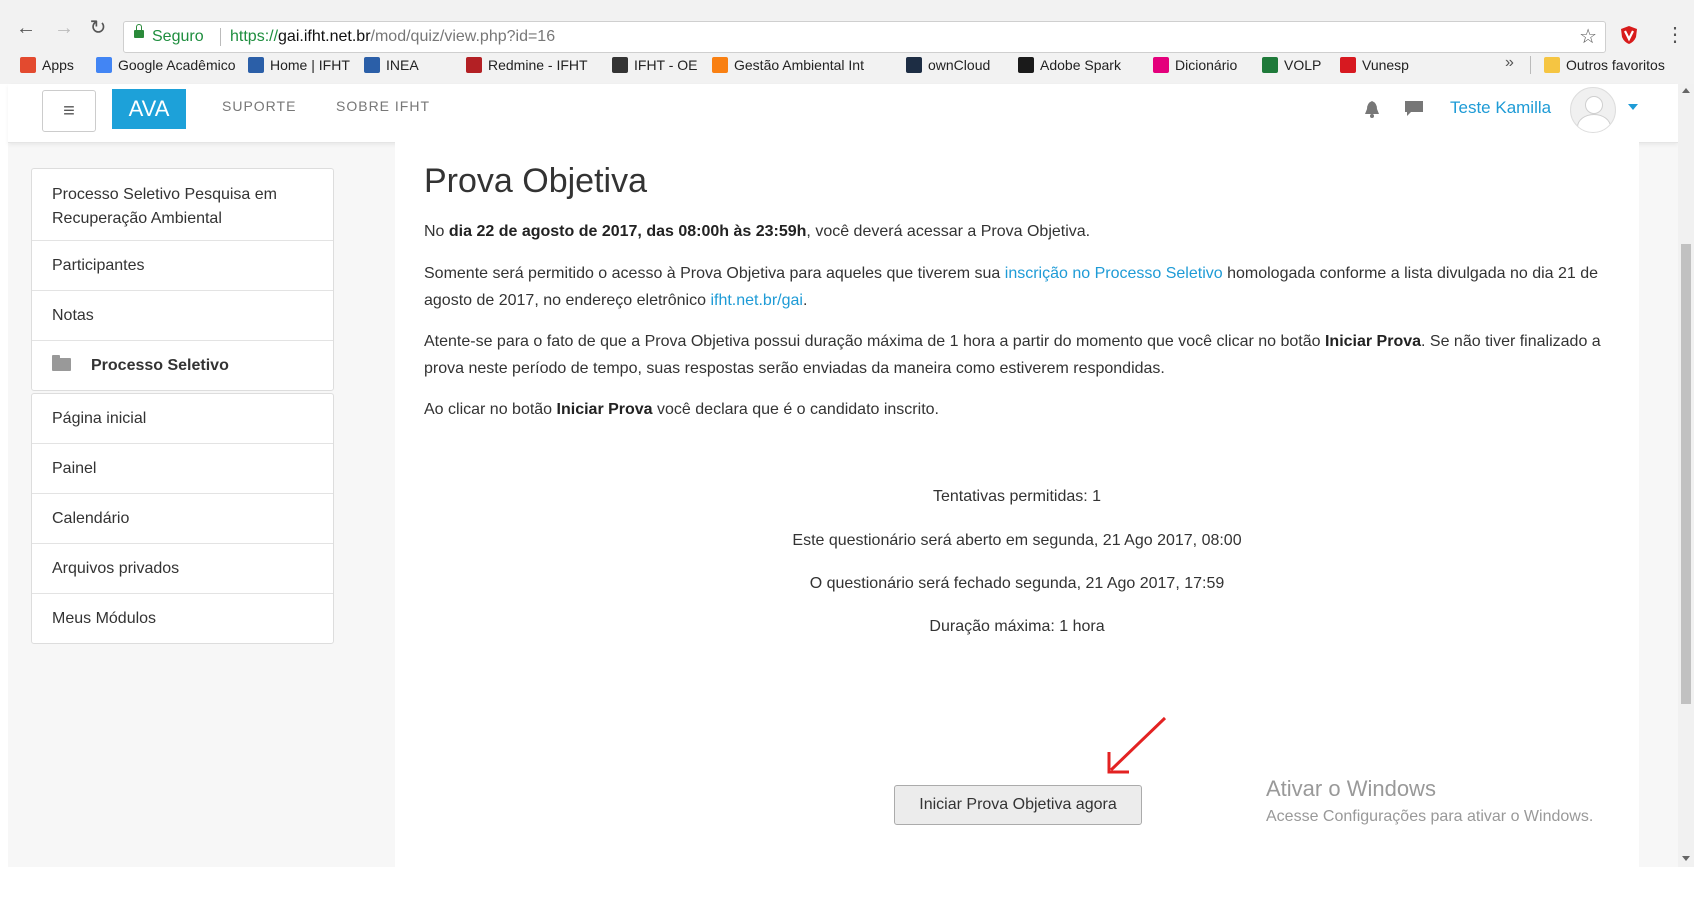 The width and height of the screenshot is (1694, 898). What do you see at coordinates (1018, 805) in the screenshot?
I see `start-quiz-button: Iniciar Prova Objetiva agora` at bounding box center [1018, 805].